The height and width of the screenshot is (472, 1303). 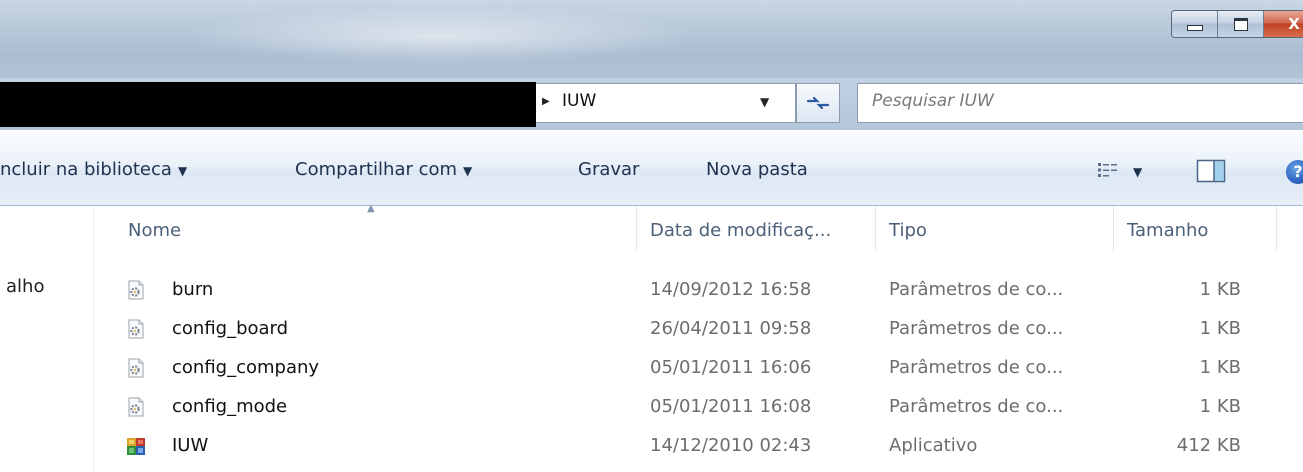 What do you see at coordinates (1194, 28) in the screenshot?
I see `minimize-icon` at bounding box center [1194, 28].